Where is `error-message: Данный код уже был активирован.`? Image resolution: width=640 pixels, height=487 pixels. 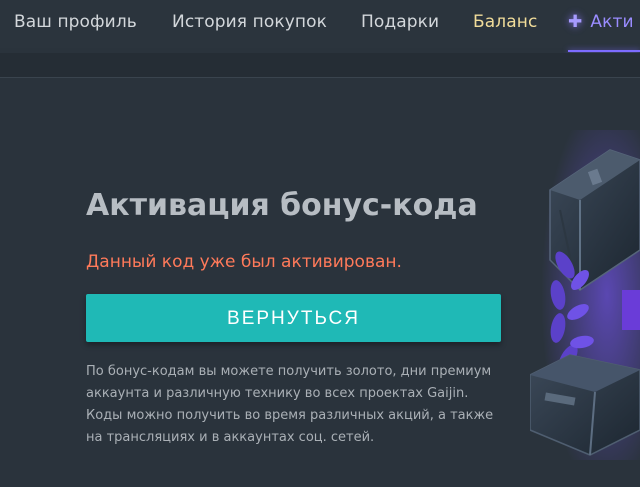
error-message: Данный код уже был активирован. is located at coordinates (244, 262).